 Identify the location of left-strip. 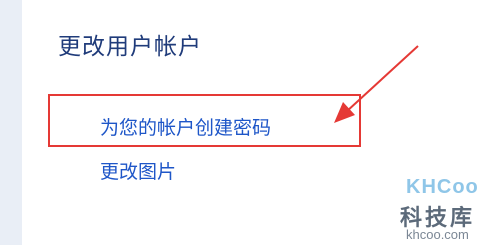
(11, 122).